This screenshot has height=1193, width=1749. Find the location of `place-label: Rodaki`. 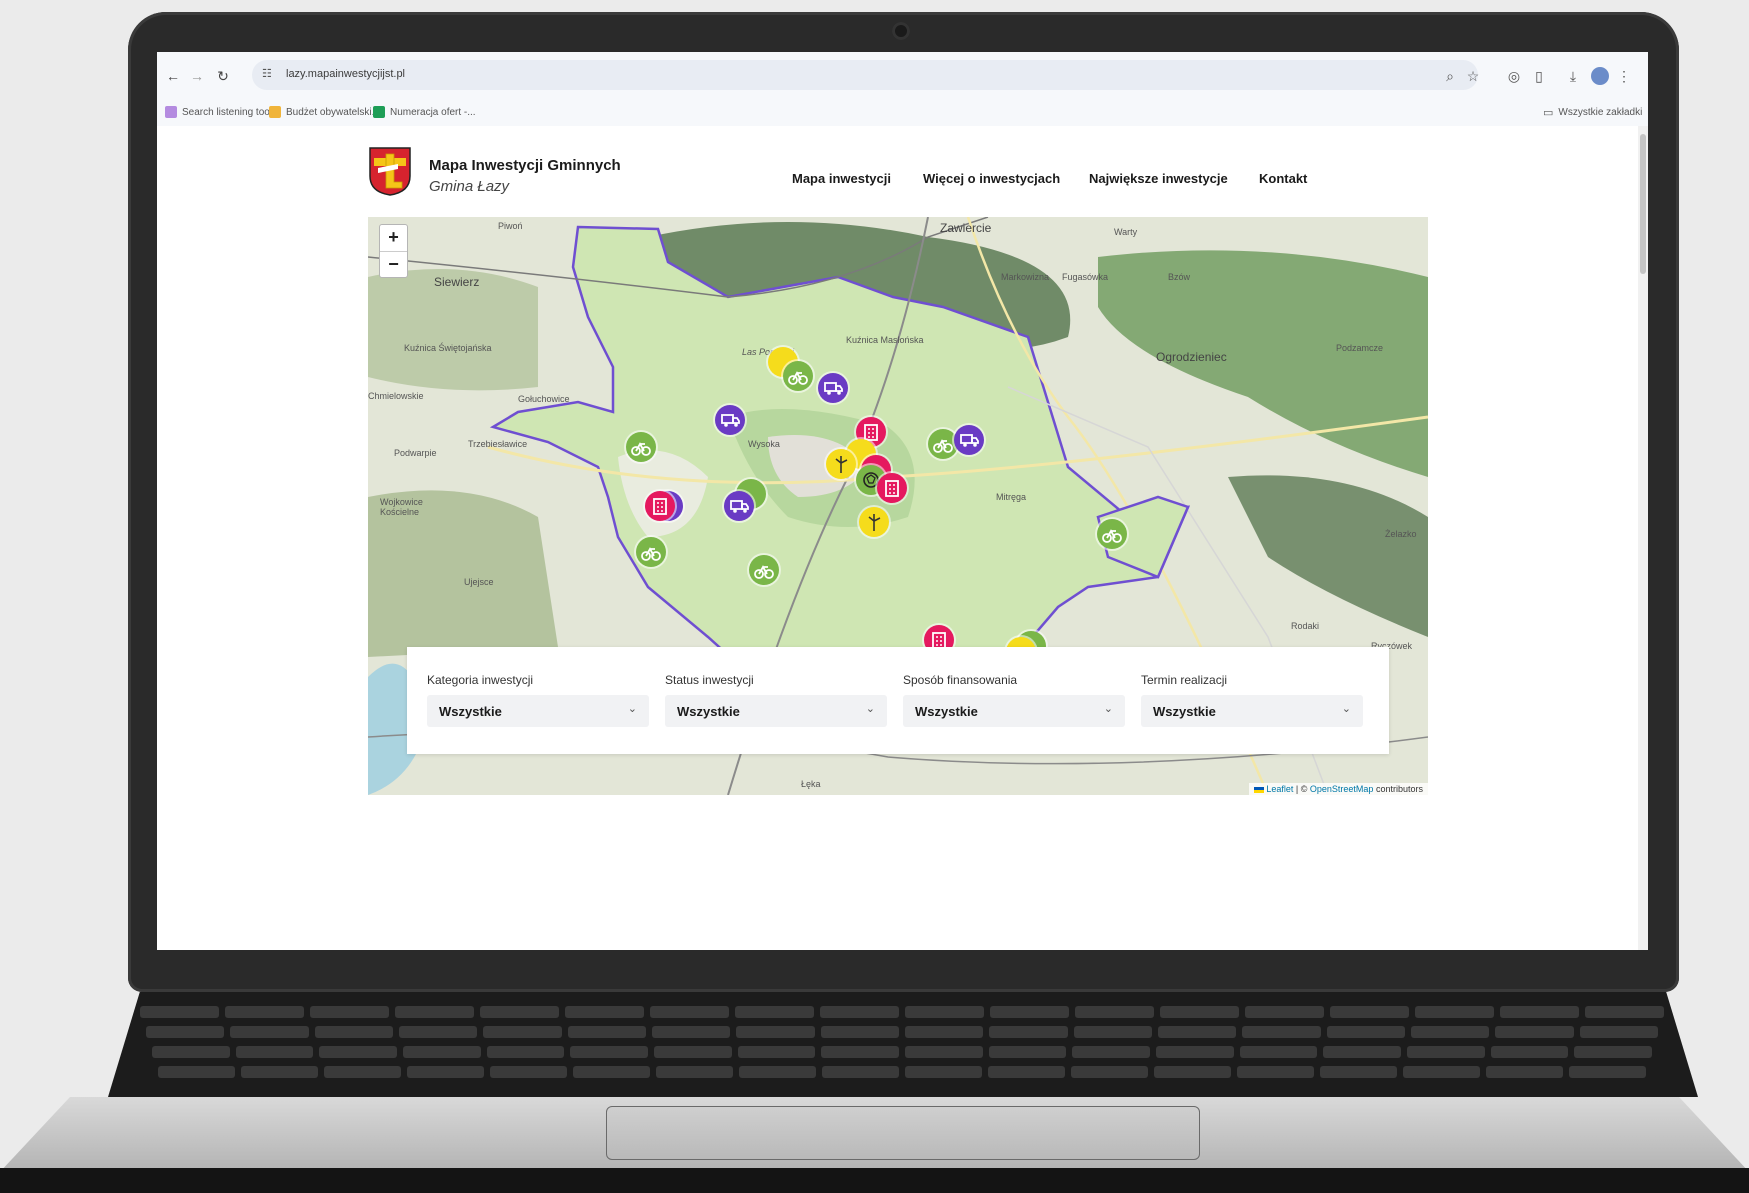

place-label: Rodaki is located at coordinates (1305, 626).